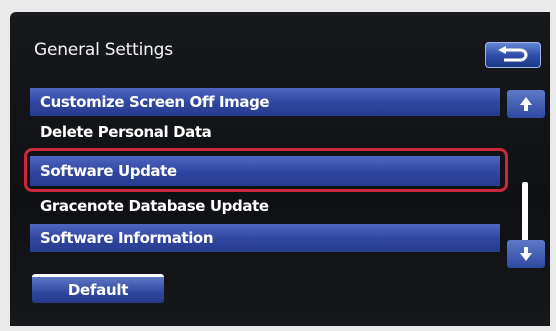 This screenshot has width=556, height=331. I want to click on list-item-label: Gracenote Database Update, so click(154, 206).